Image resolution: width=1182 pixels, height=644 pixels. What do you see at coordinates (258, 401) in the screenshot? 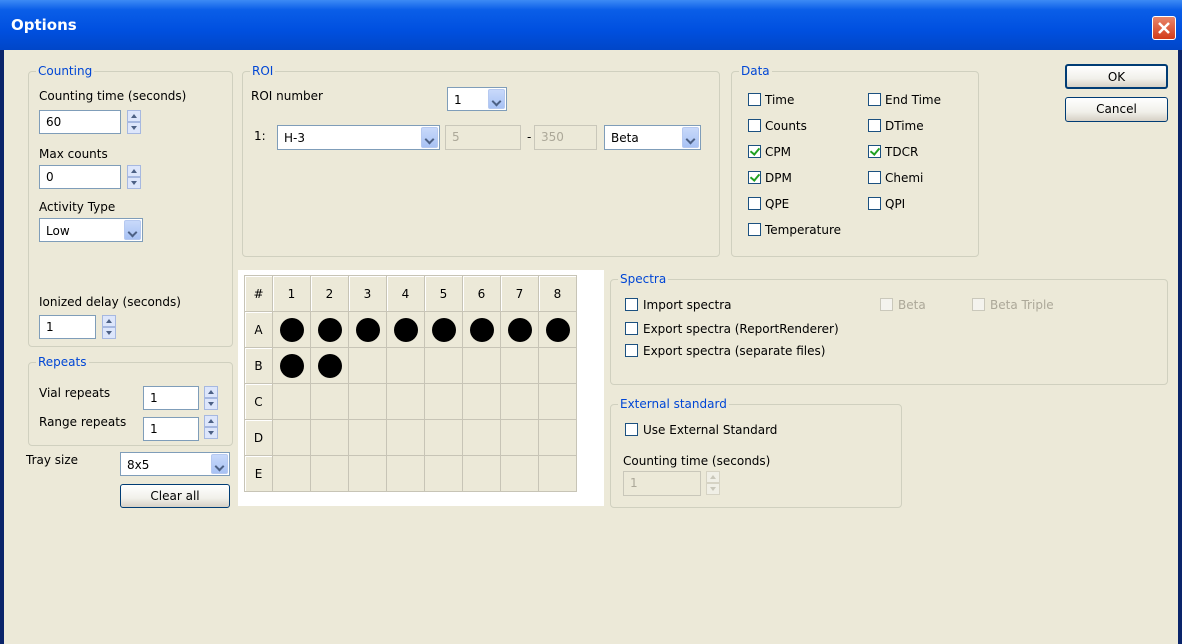
I see `tray-row-header: C` at bounding box center [258, 401].